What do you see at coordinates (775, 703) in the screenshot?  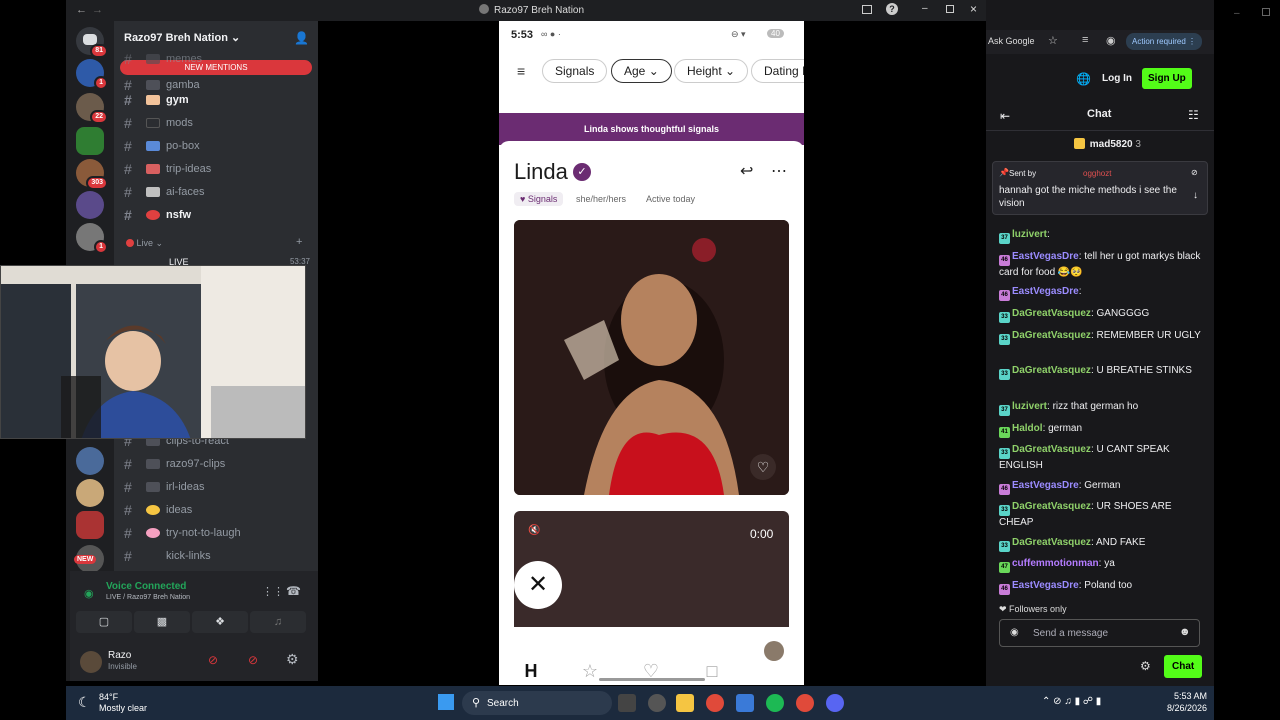 I see `spotify-icon` at bounding box center [775, 703].